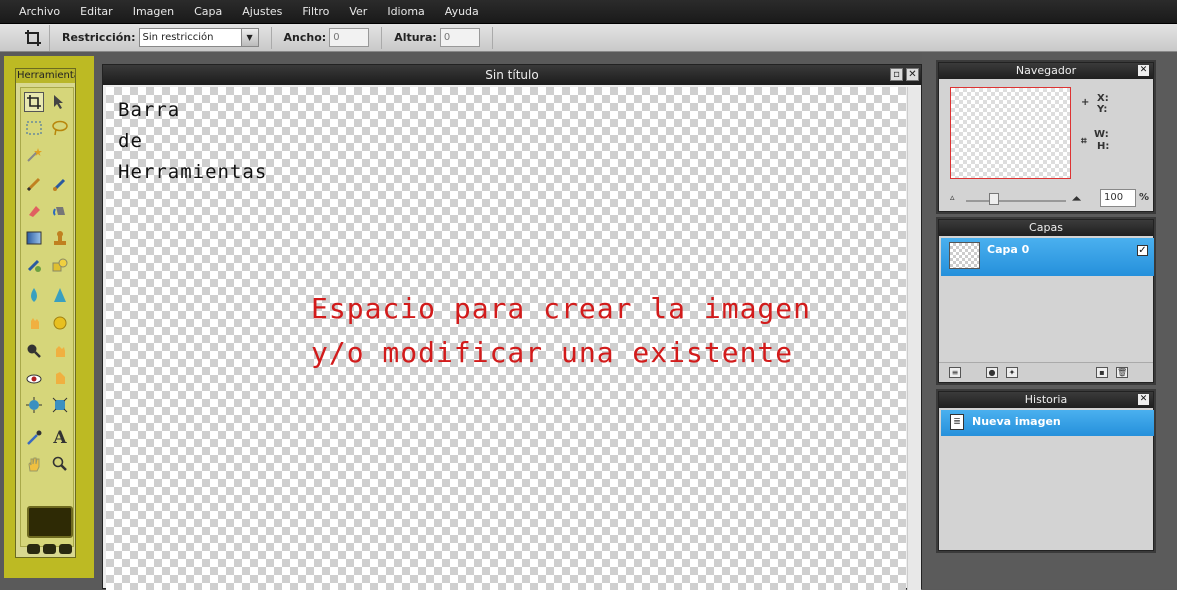 The width and height of the screenshot is (1177, 590). What do you see at coordinates (896, 74) in the screenshot?
I see `maximize-icon: ▫` at bounding box center [896, 74].